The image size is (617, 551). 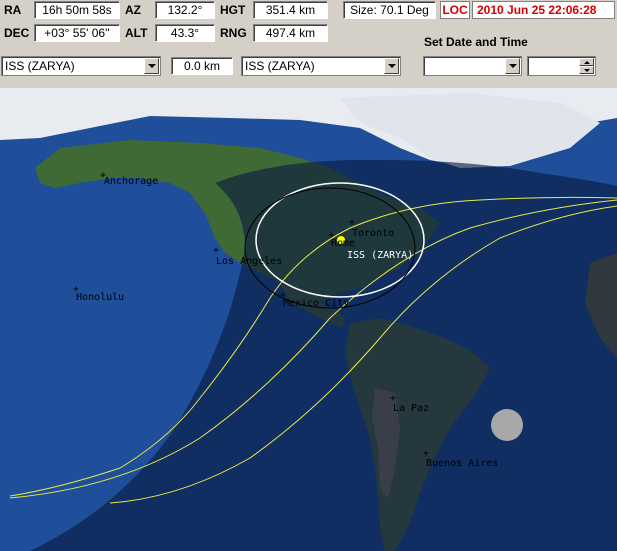 I want to click on alt-label: ALT, so click(x=137, y=33).